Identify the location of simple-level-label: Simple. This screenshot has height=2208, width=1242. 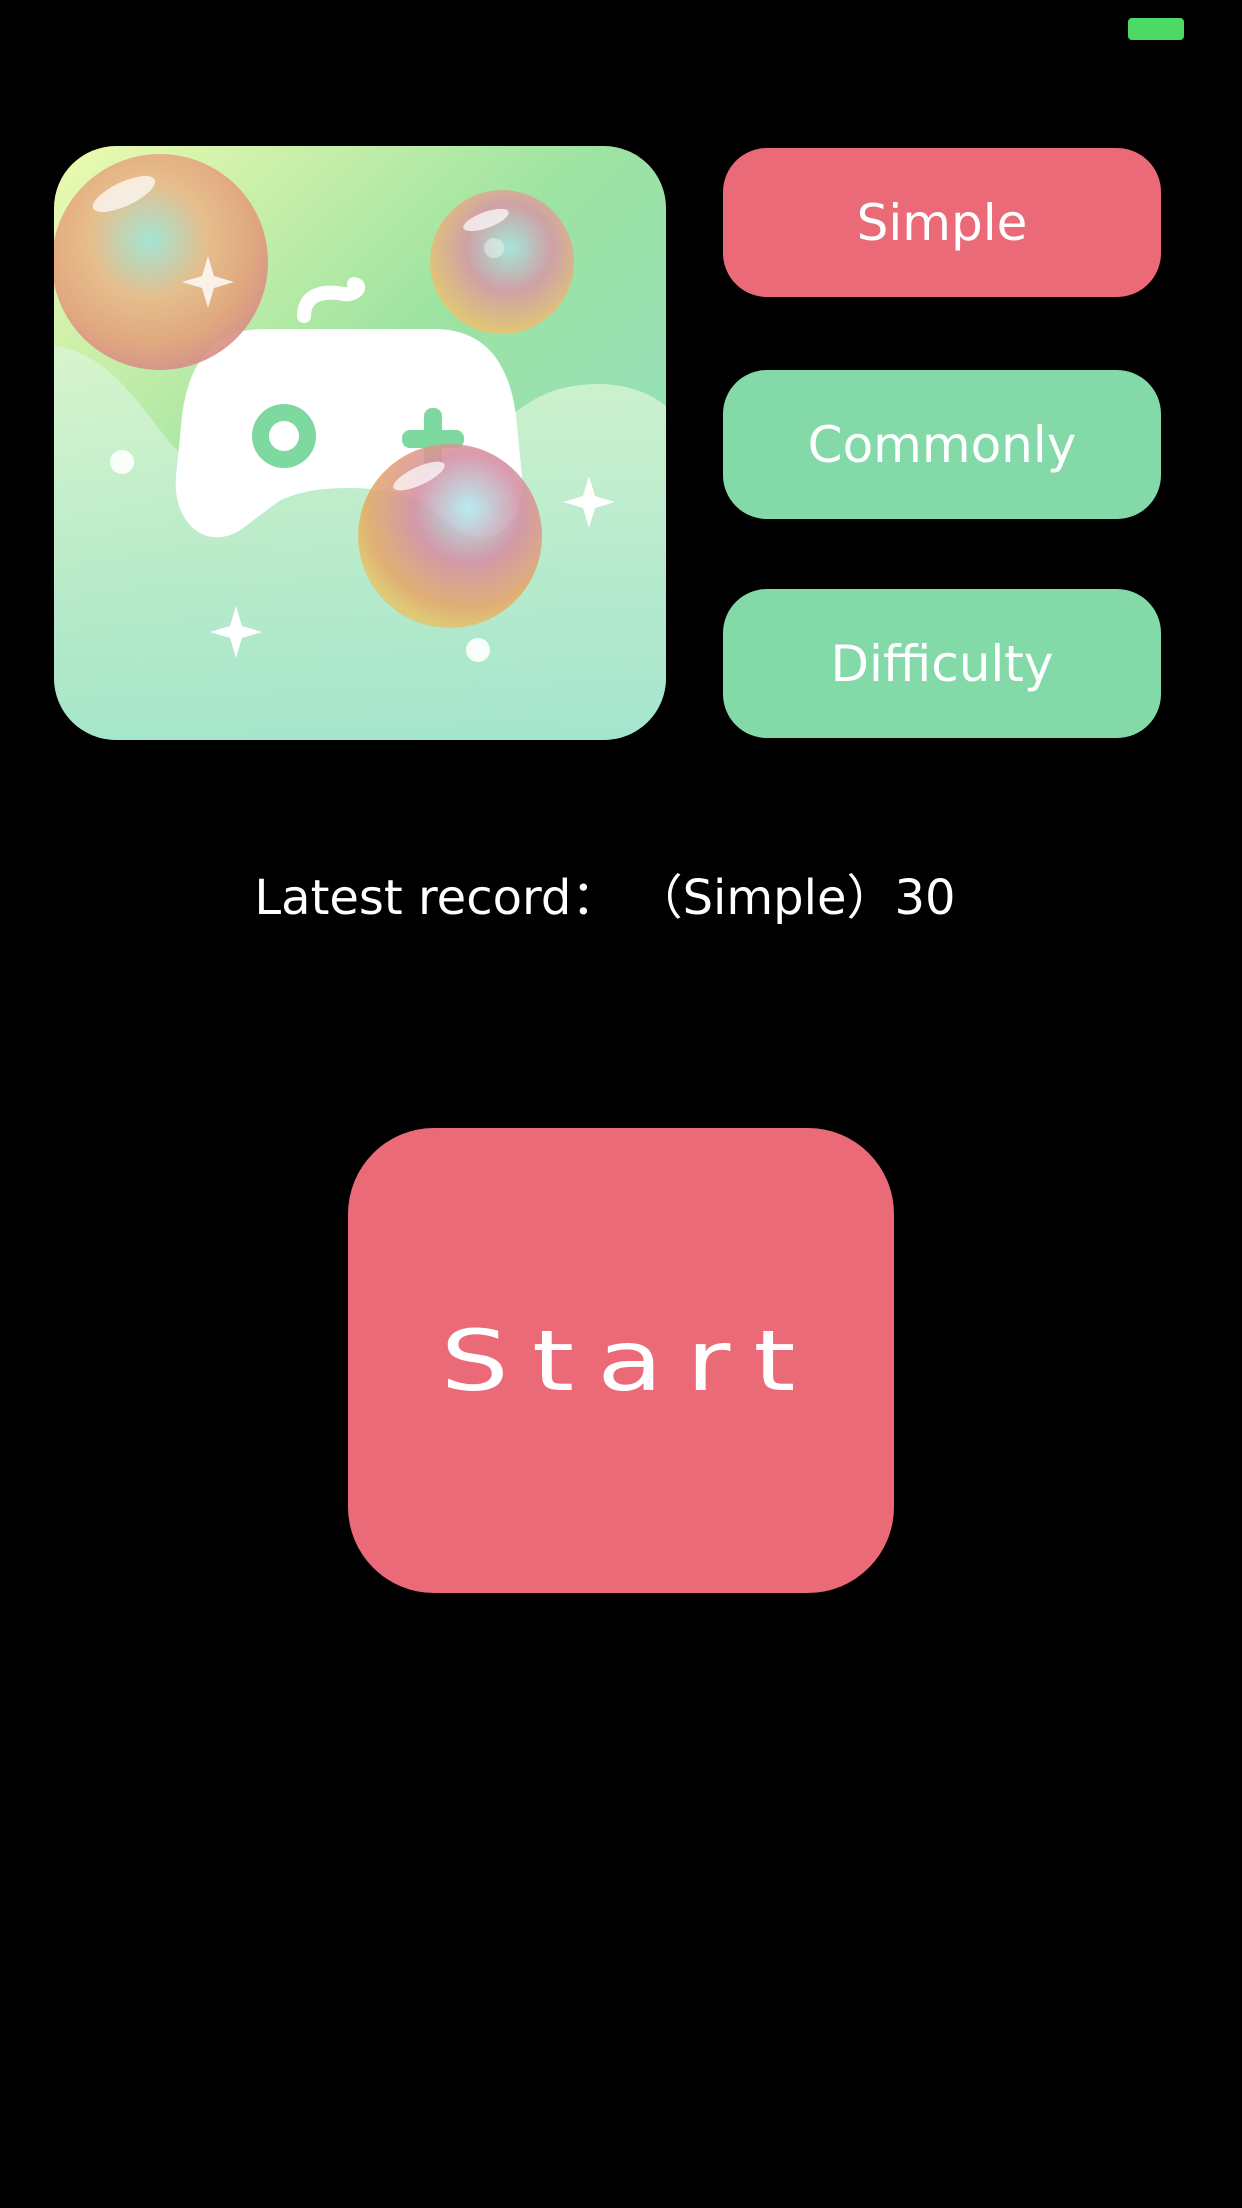
(942, 222).